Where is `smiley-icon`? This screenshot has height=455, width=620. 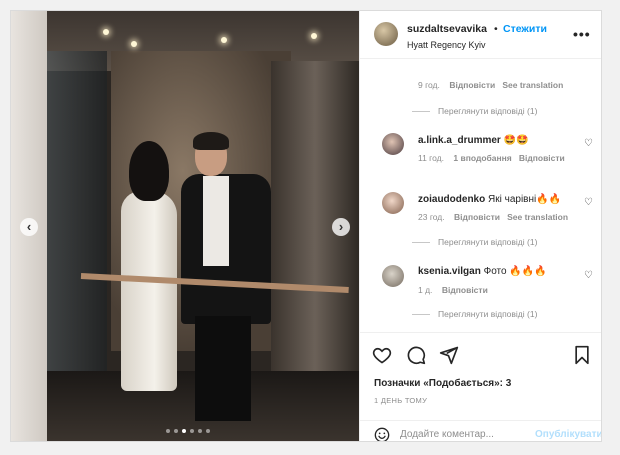 smiley-icon is located at coordinates (382, 434).